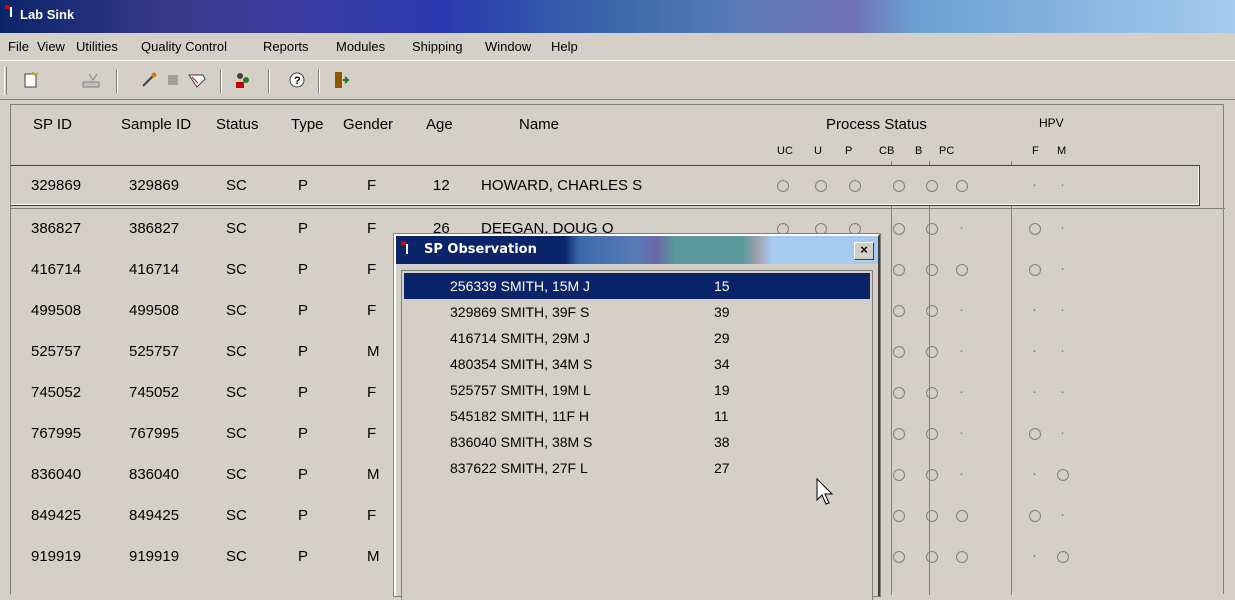  What do you see at coordinates (31, 80) in the screenshot?
I see `new-icon` at bounding box center [31, 80].